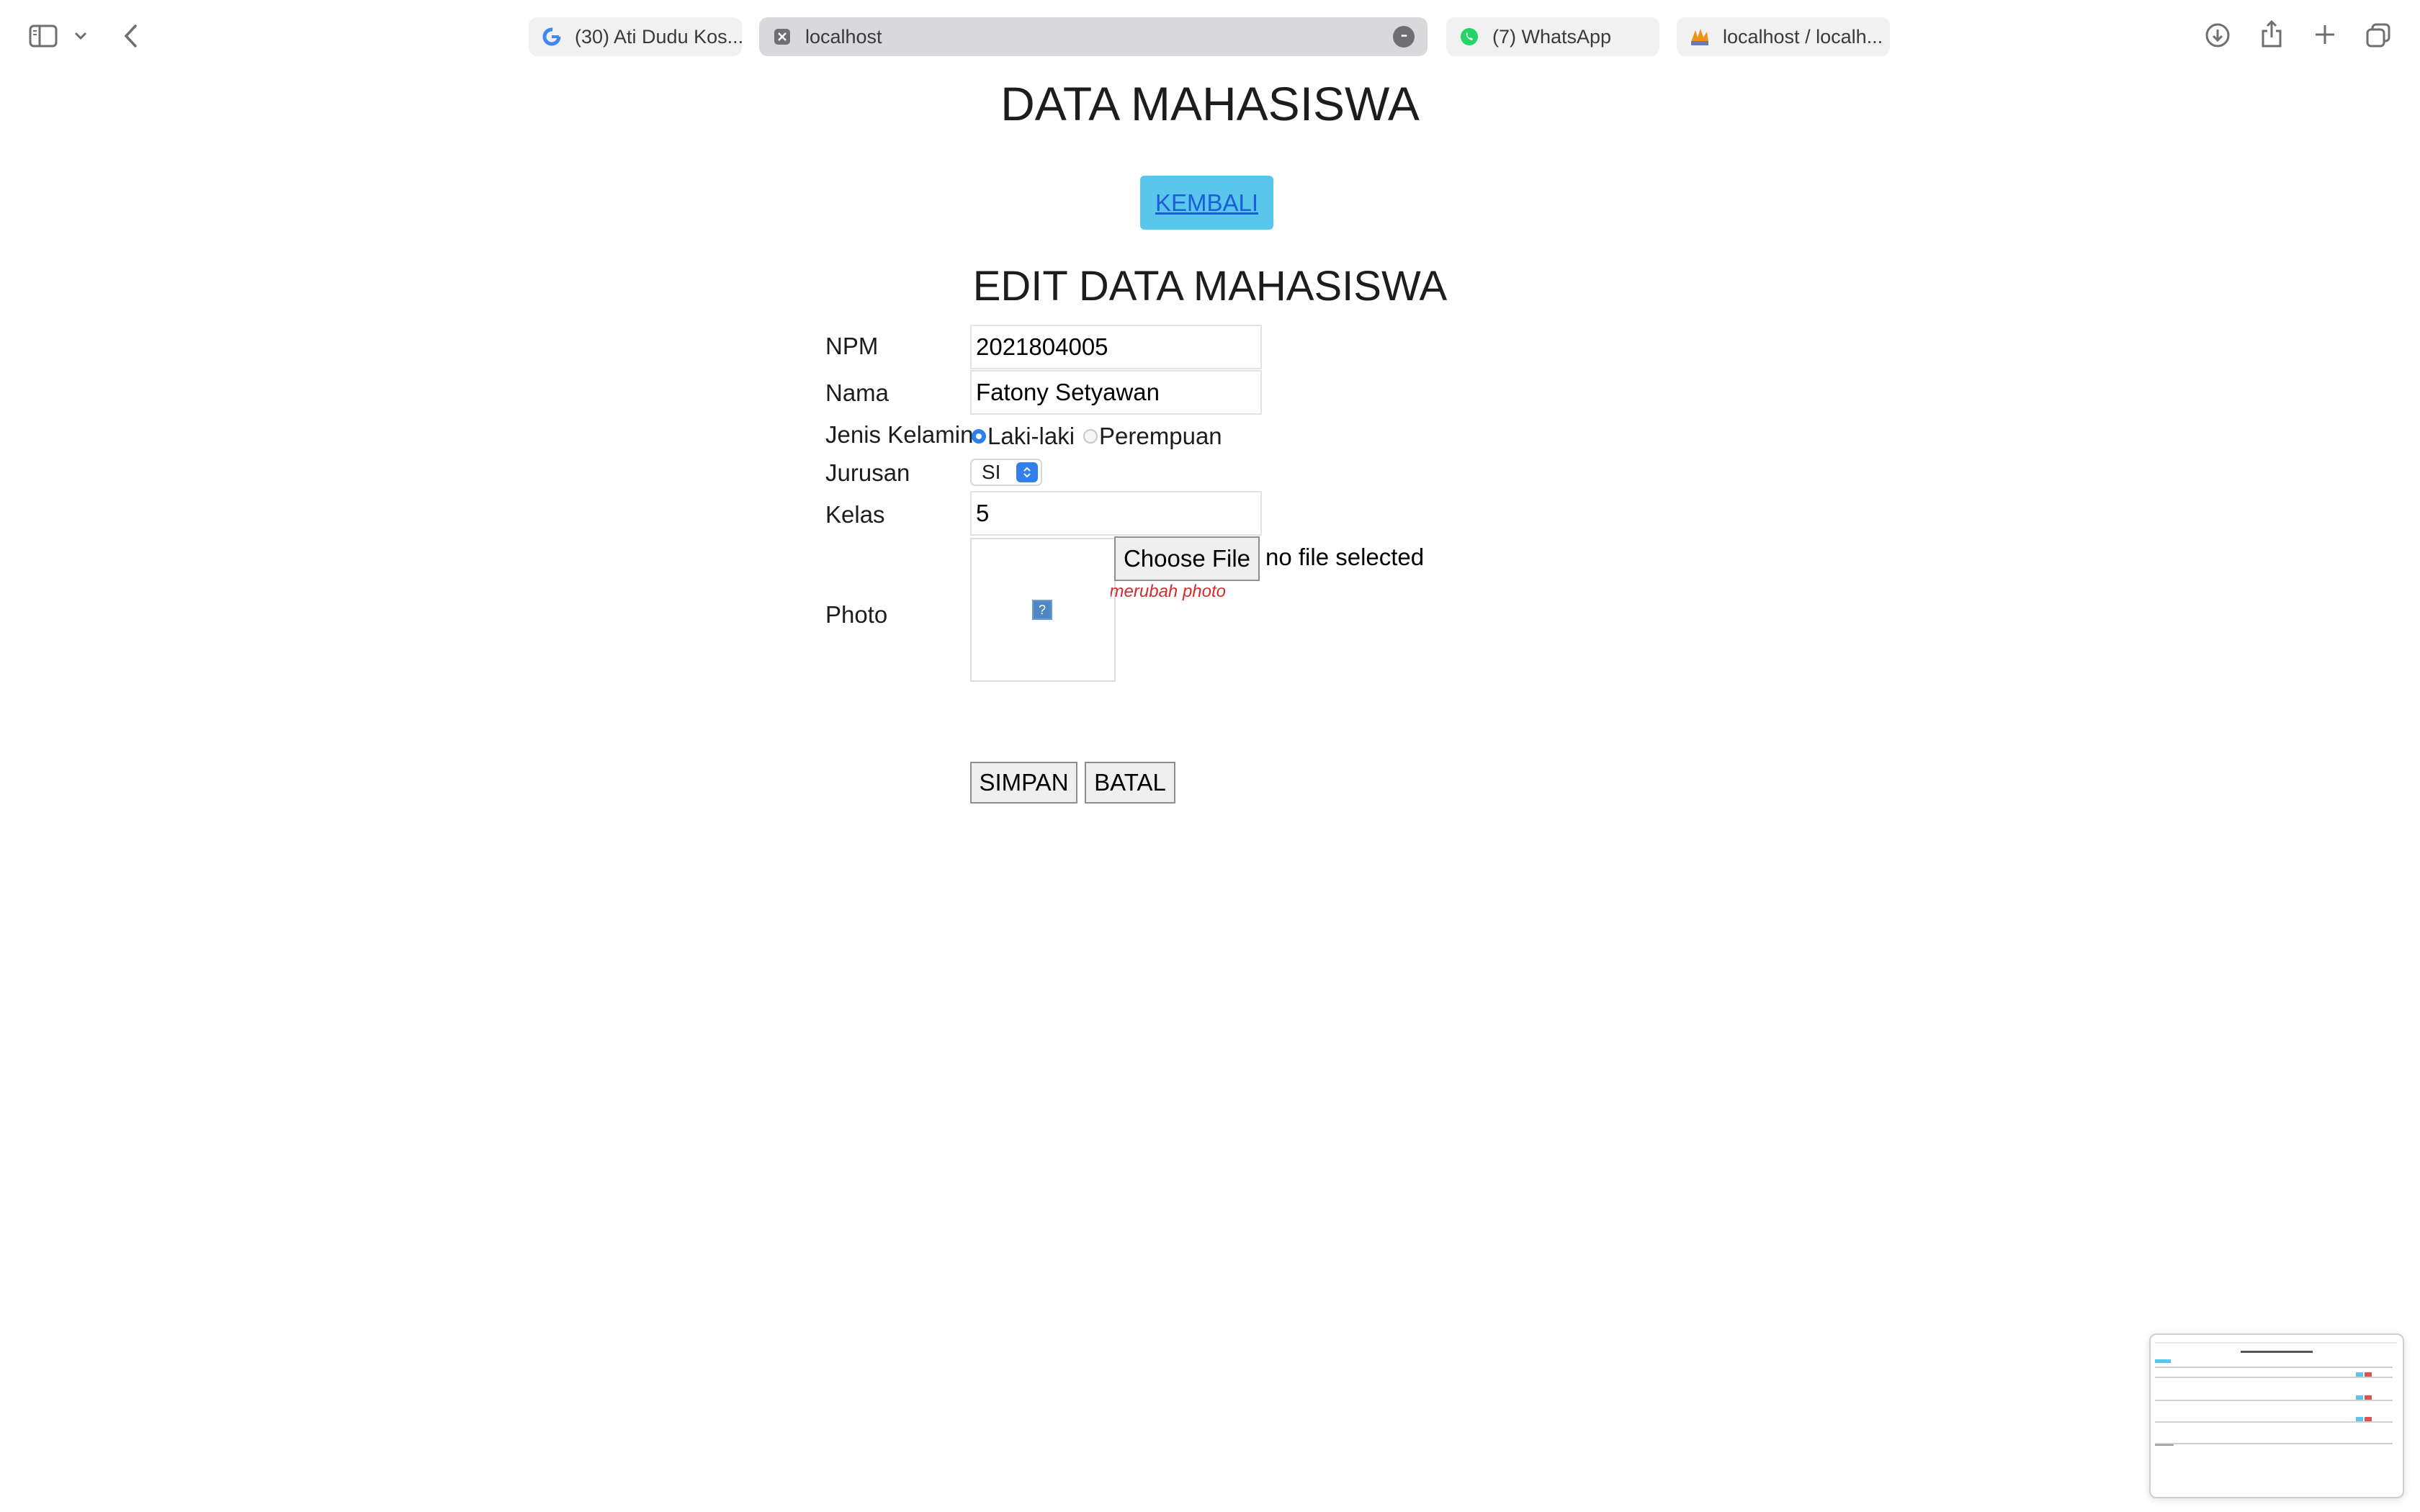  Describe the element at coordinates (979, 436) in the screenshot. I see `radio-laki-laki` at that location.